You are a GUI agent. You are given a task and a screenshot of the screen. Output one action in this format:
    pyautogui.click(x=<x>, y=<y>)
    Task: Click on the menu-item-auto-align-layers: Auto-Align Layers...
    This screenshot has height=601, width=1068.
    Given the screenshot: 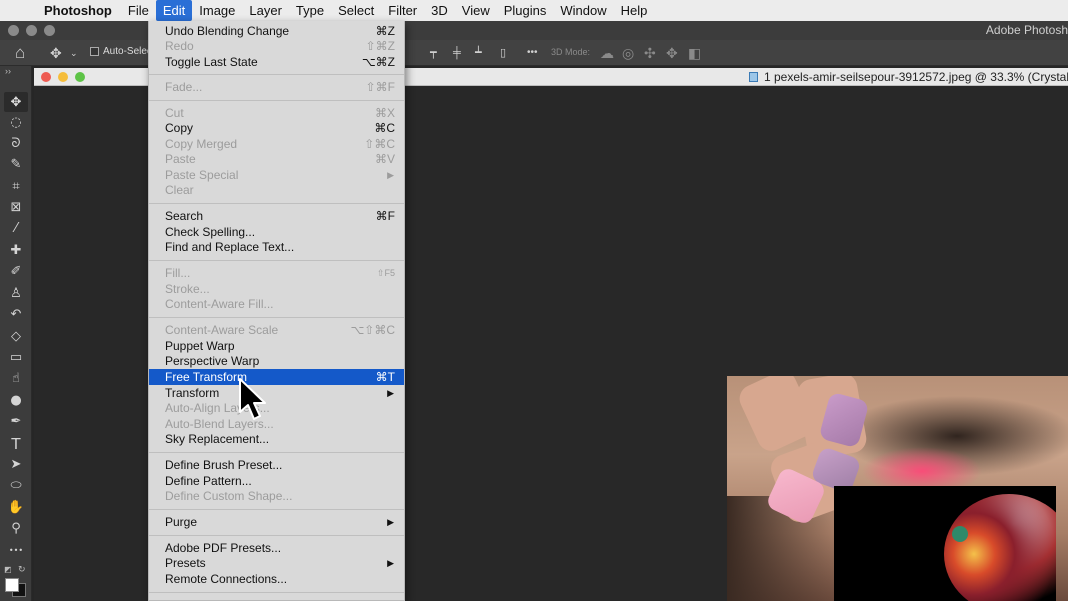 What is the action you would take?
    pyautogui.click(x=276, y=408)
    